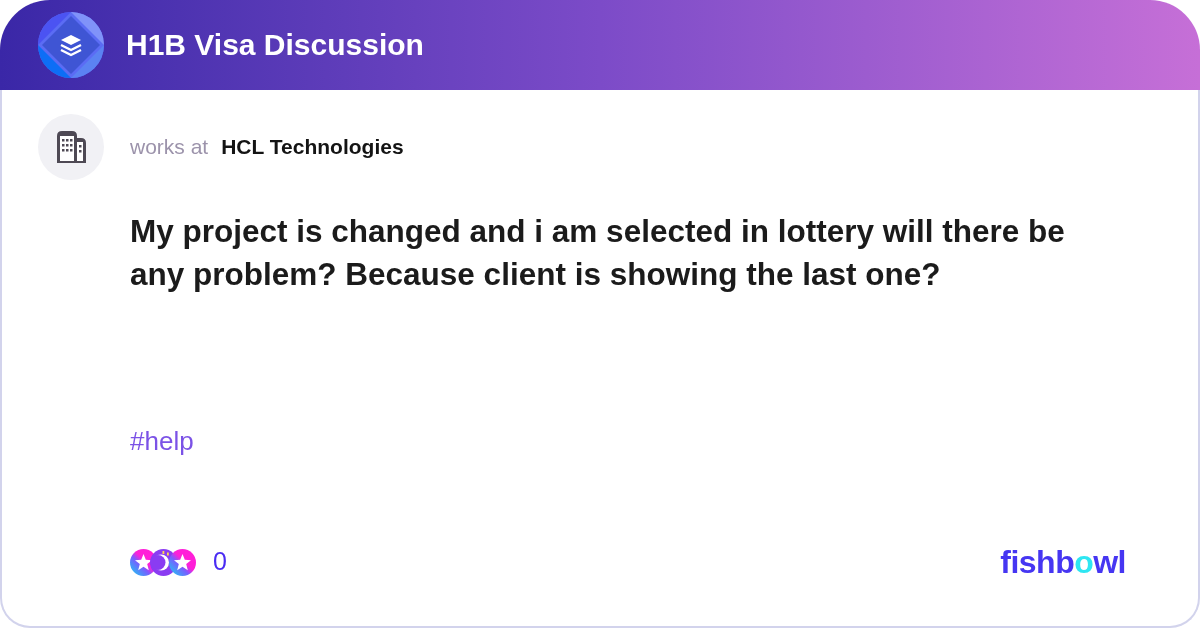  Describe the element at coordinates (162, 441) in the screenshot. I see `hashtag-link: #help` at that location.